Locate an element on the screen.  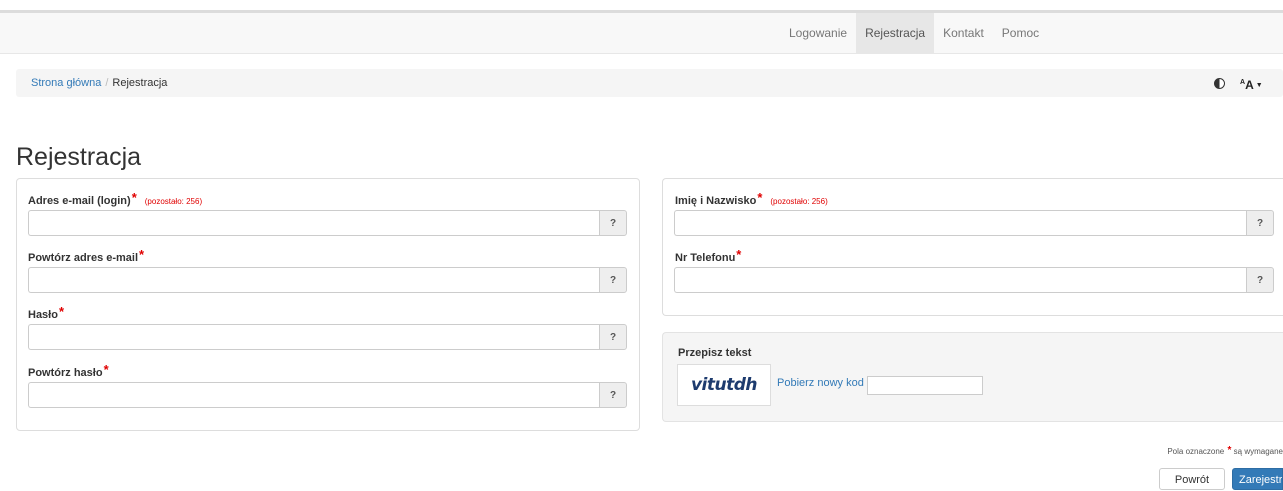
full-name-input is located at coordinates (960, 223).